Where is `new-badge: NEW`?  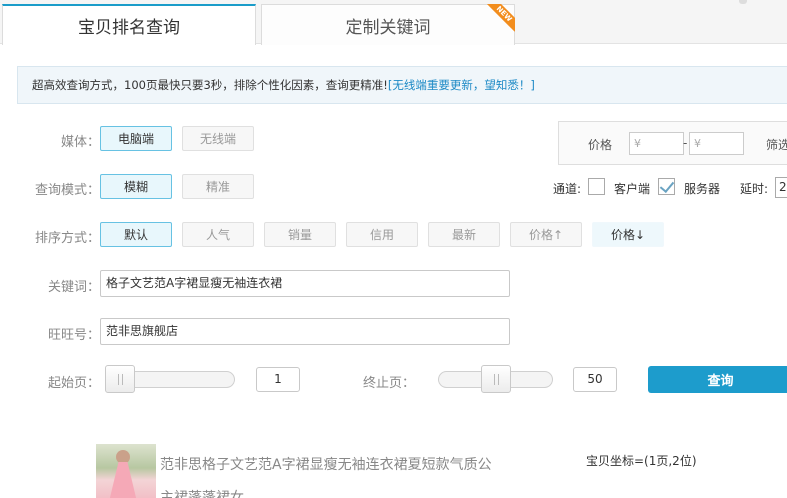 new-badge: NEW is located at coordinates (500, 19).